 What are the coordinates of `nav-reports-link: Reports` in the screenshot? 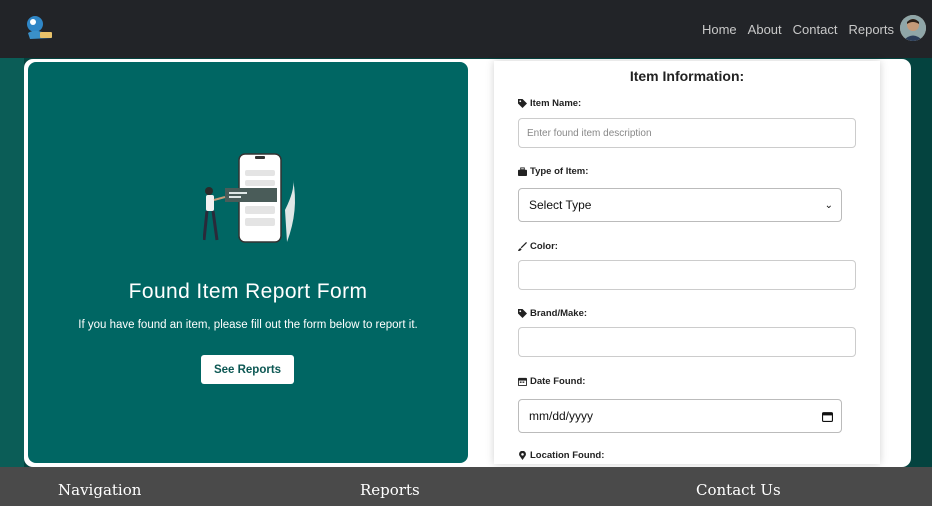 It's located at (871, 29).